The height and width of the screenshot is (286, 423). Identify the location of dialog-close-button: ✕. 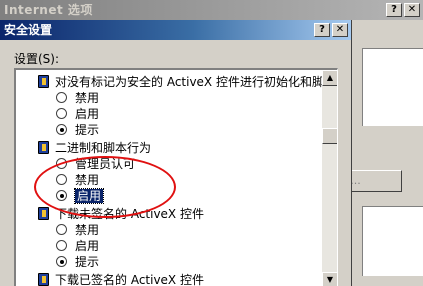
(340, 30).